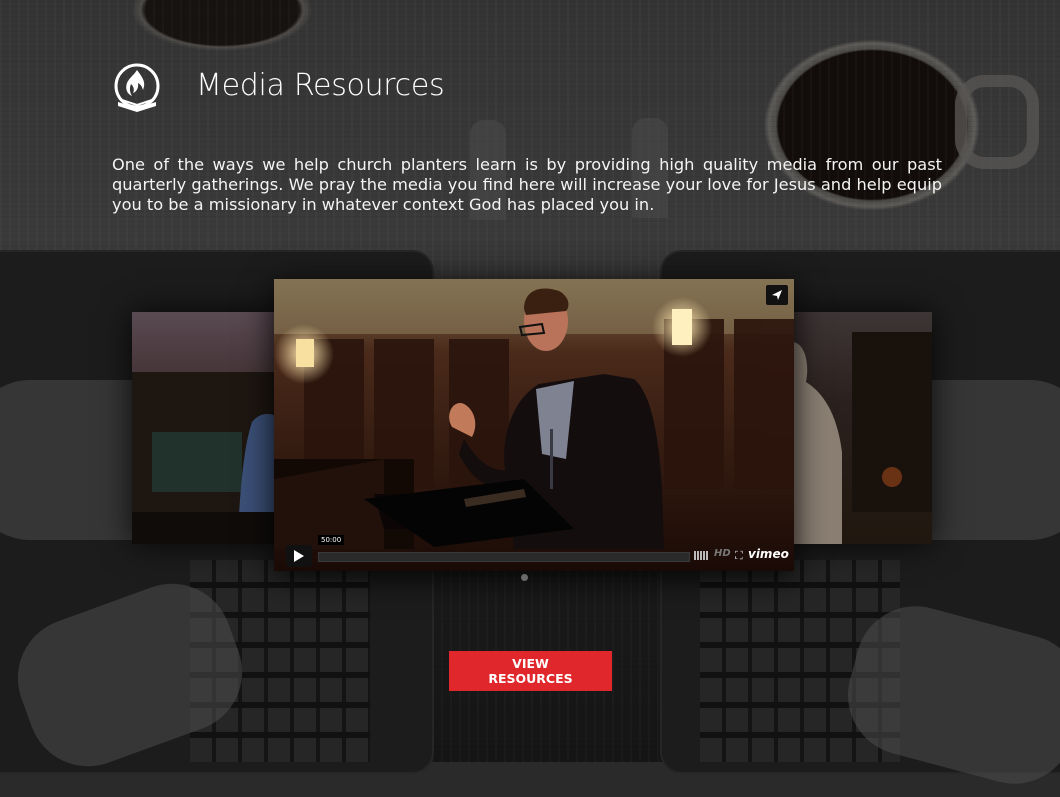 This screenshot has height=797, width=1060. What do you see at coordinates (997, 122) in the screenshot?
I see `coffee-cup-handle` at bounding box center [997, 122].